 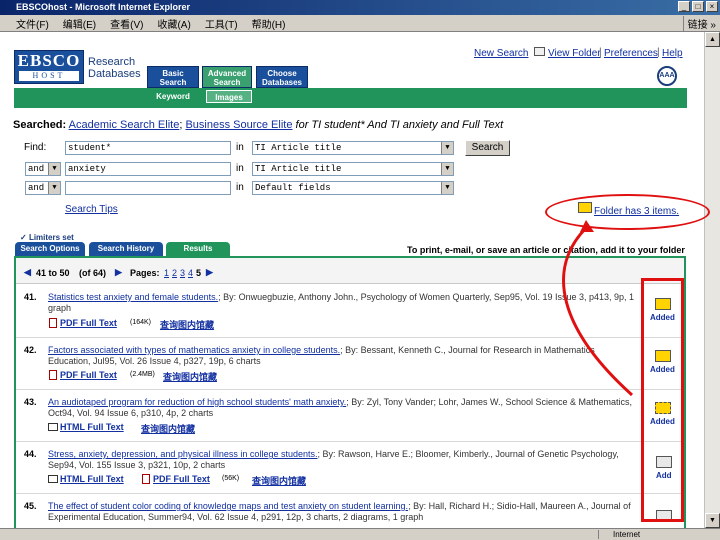 What do you see at coordinates (619, 534) in the screenshot?
I see `internet-zone: Internet` at bounding box center [619, 534].